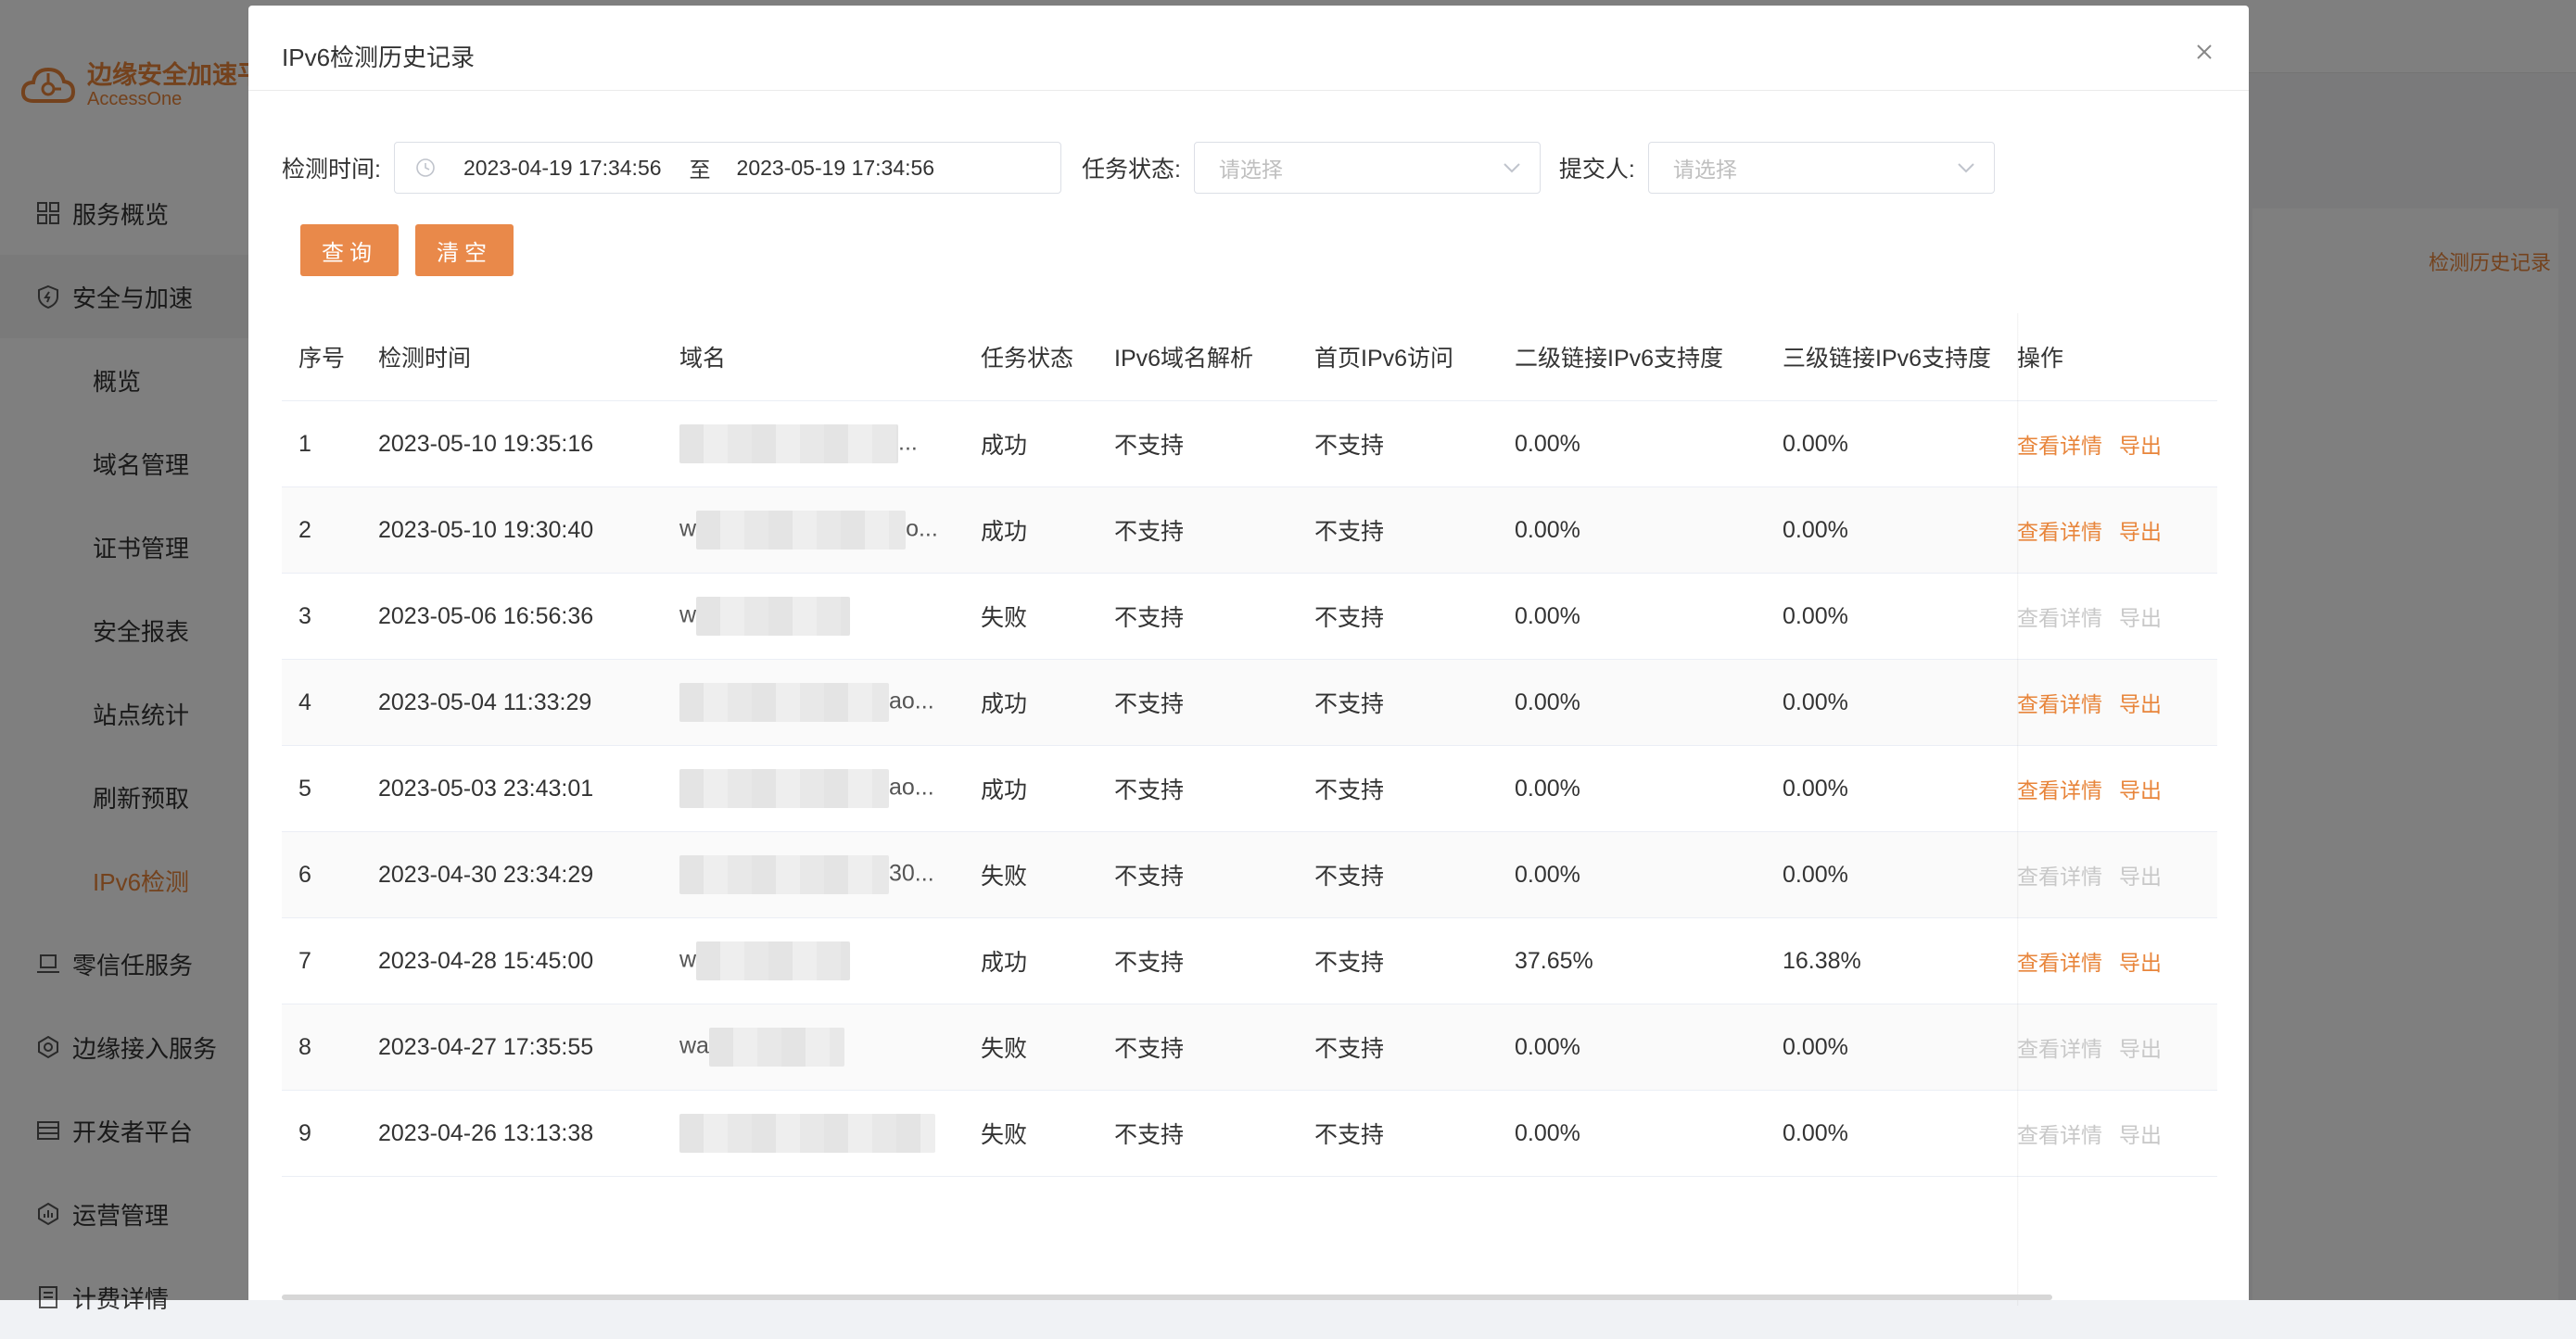  I want to click on close-icon, so click(2204, 52).